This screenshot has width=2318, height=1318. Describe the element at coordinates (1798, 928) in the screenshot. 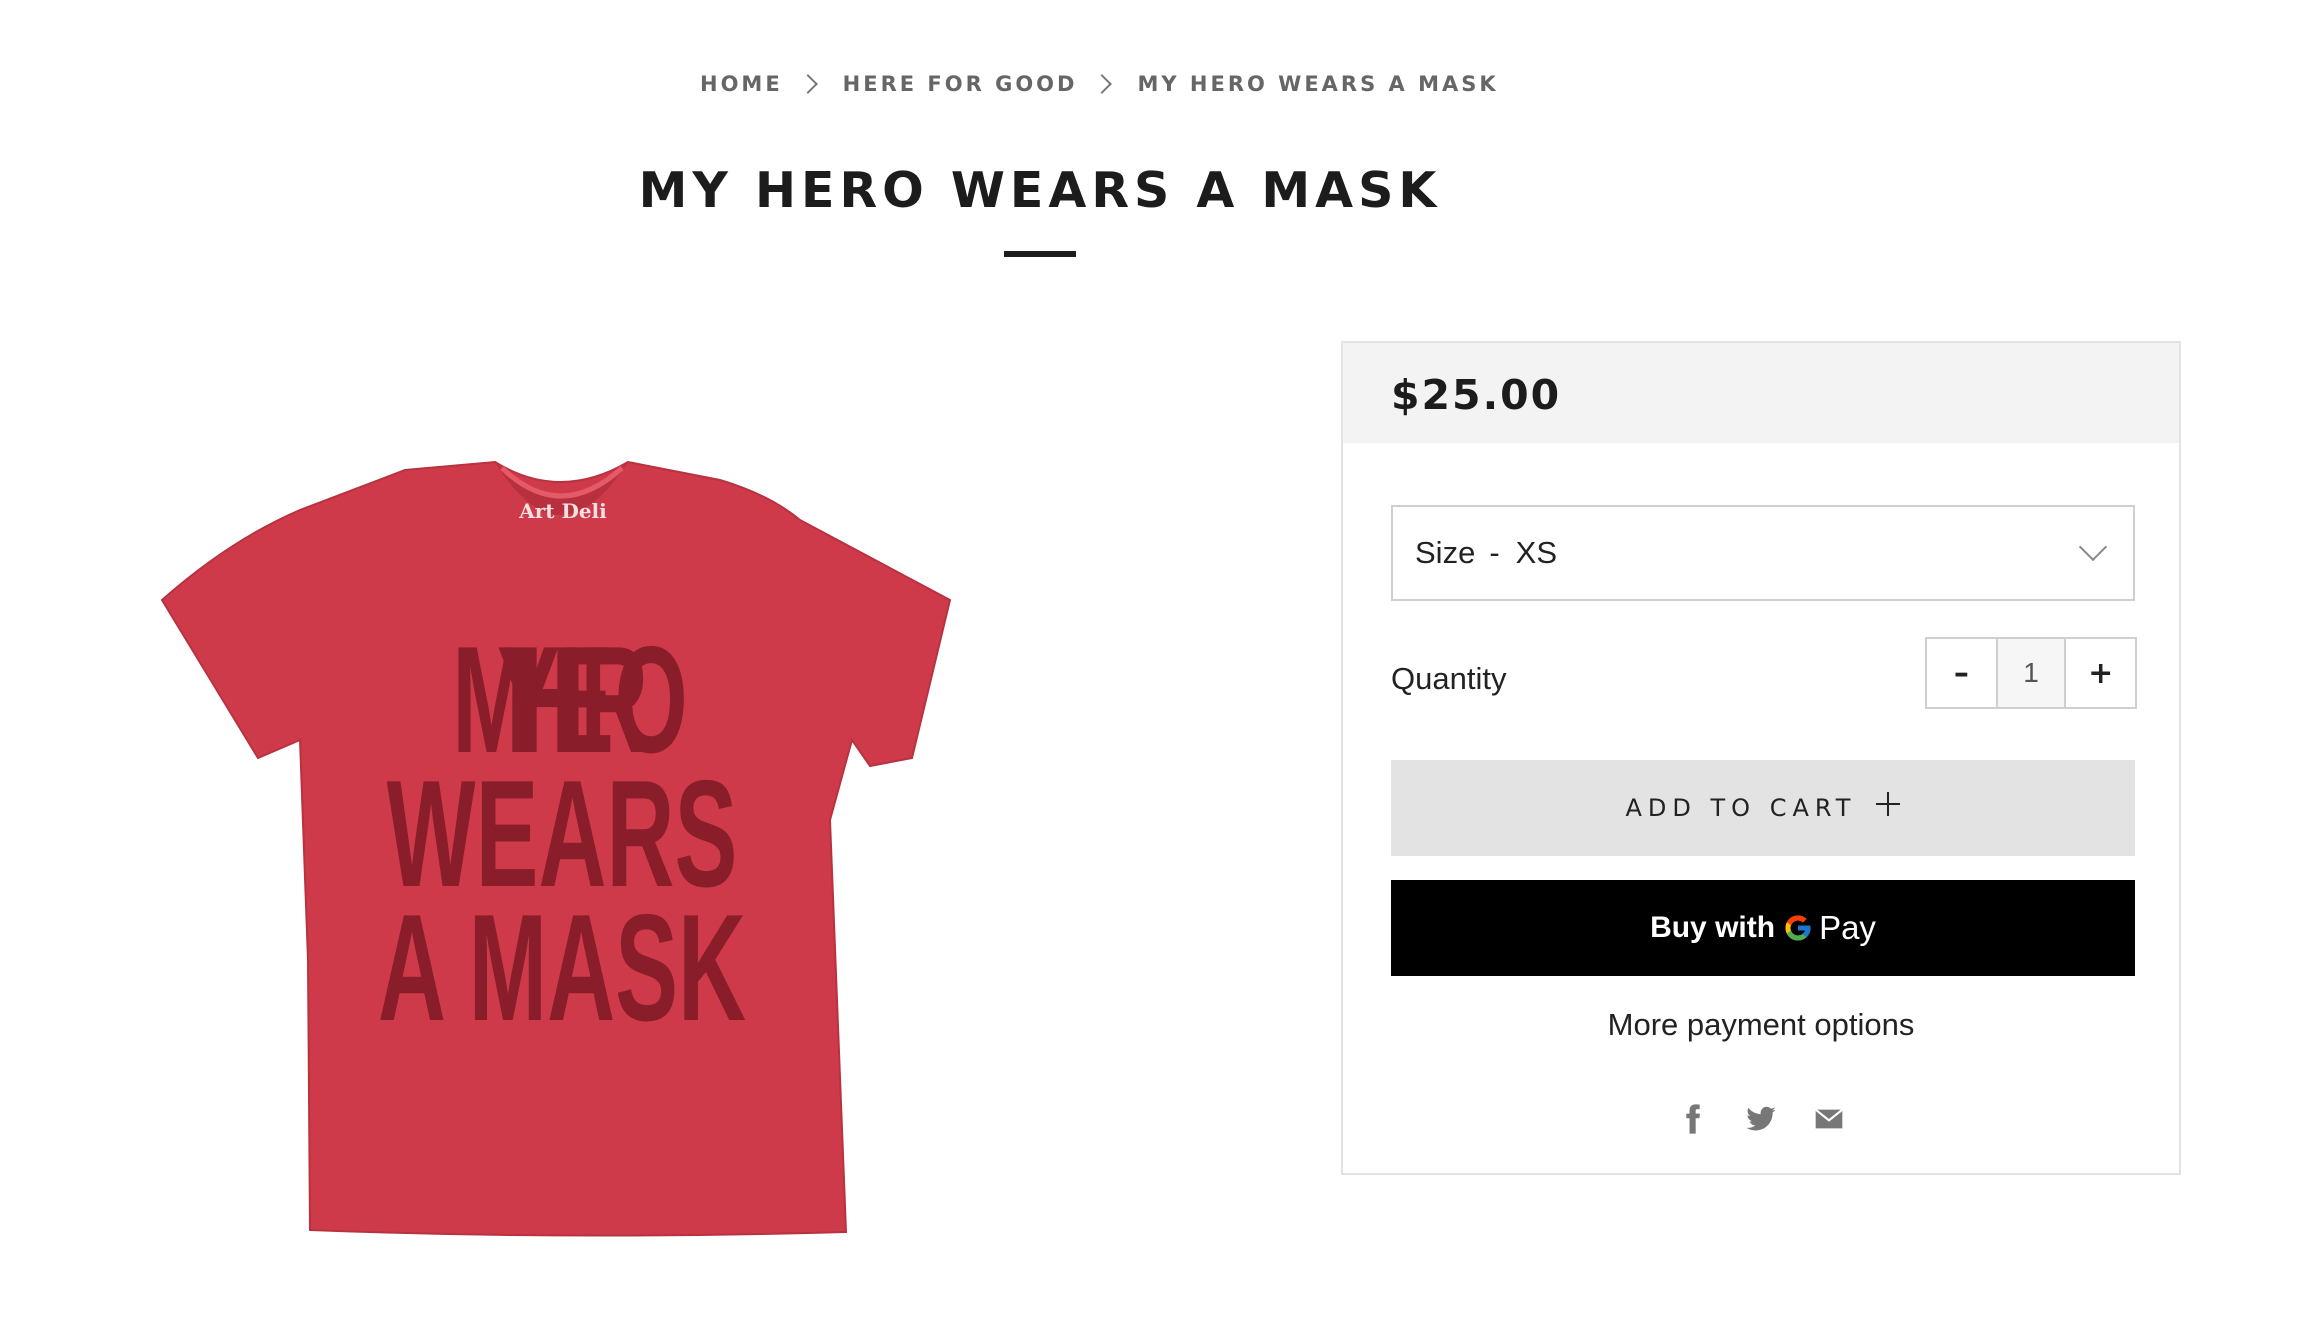

I see `google-g-icon` at that location.